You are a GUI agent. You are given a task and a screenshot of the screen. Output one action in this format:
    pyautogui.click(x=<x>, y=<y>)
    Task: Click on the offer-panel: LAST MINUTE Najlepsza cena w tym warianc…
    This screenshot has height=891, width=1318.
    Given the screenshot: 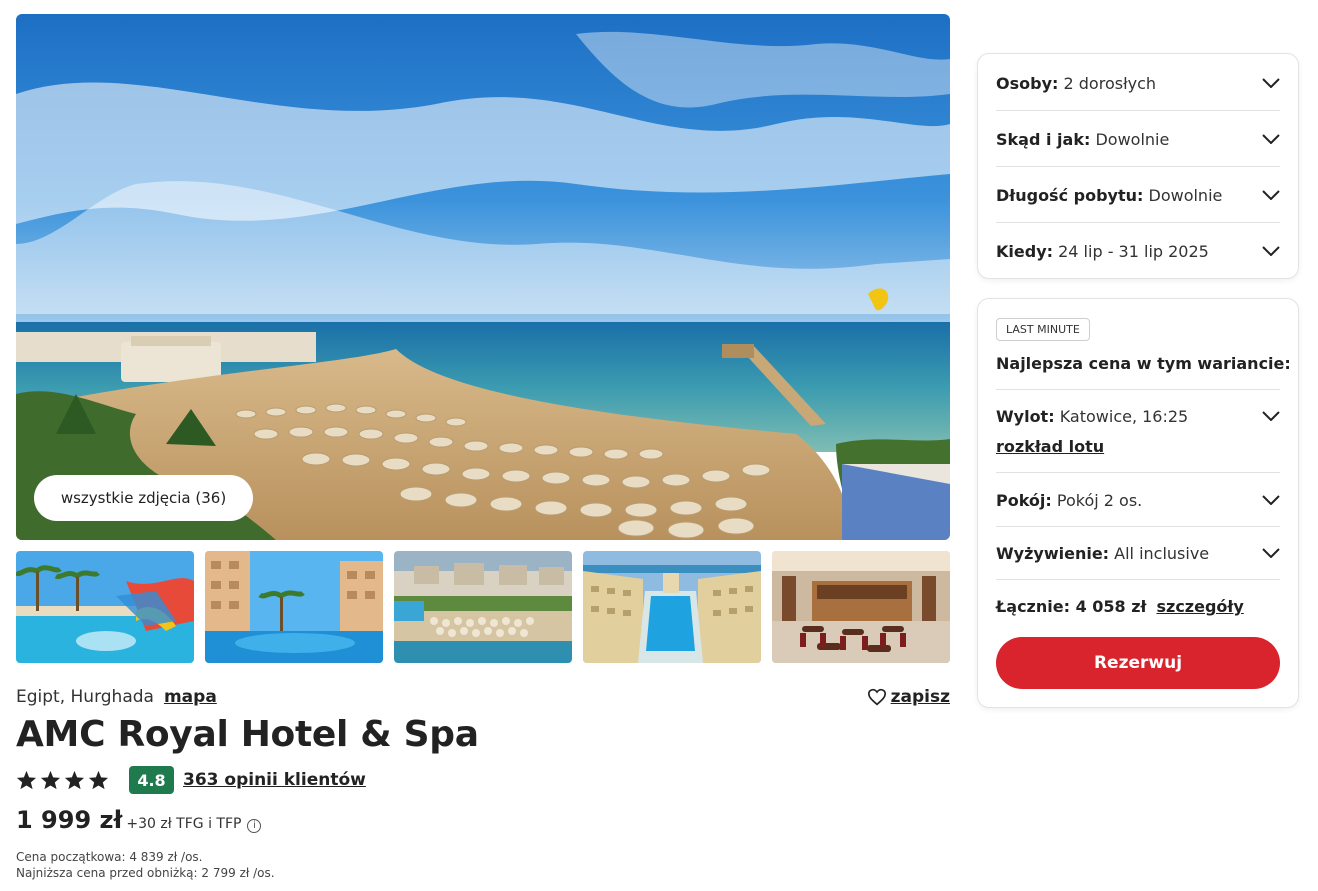 What is the action you would take?
    pyautogui.click(x=1138, y=503)
    